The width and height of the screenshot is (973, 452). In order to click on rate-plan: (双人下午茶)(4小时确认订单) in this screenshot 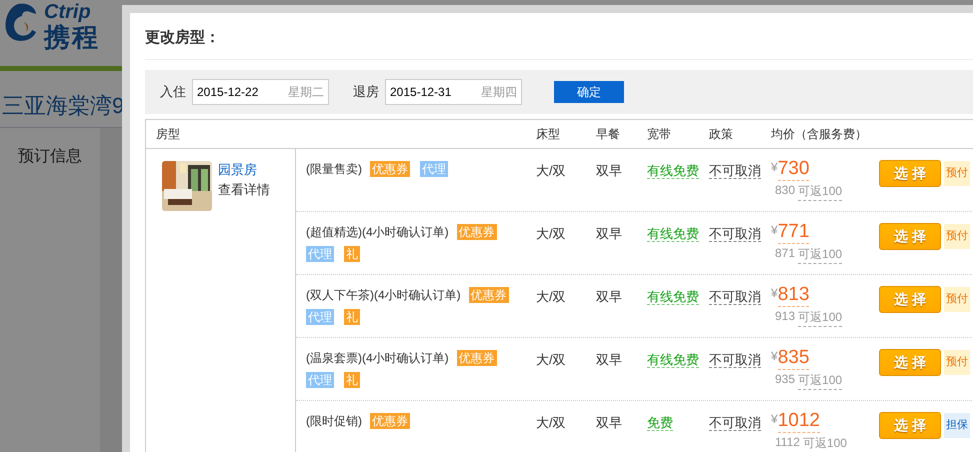, I will do `click(383, 295)`.